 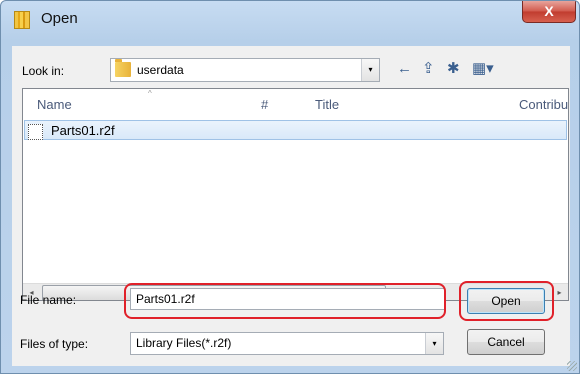 I want to click on file-icon, so click(x=35, y=132).